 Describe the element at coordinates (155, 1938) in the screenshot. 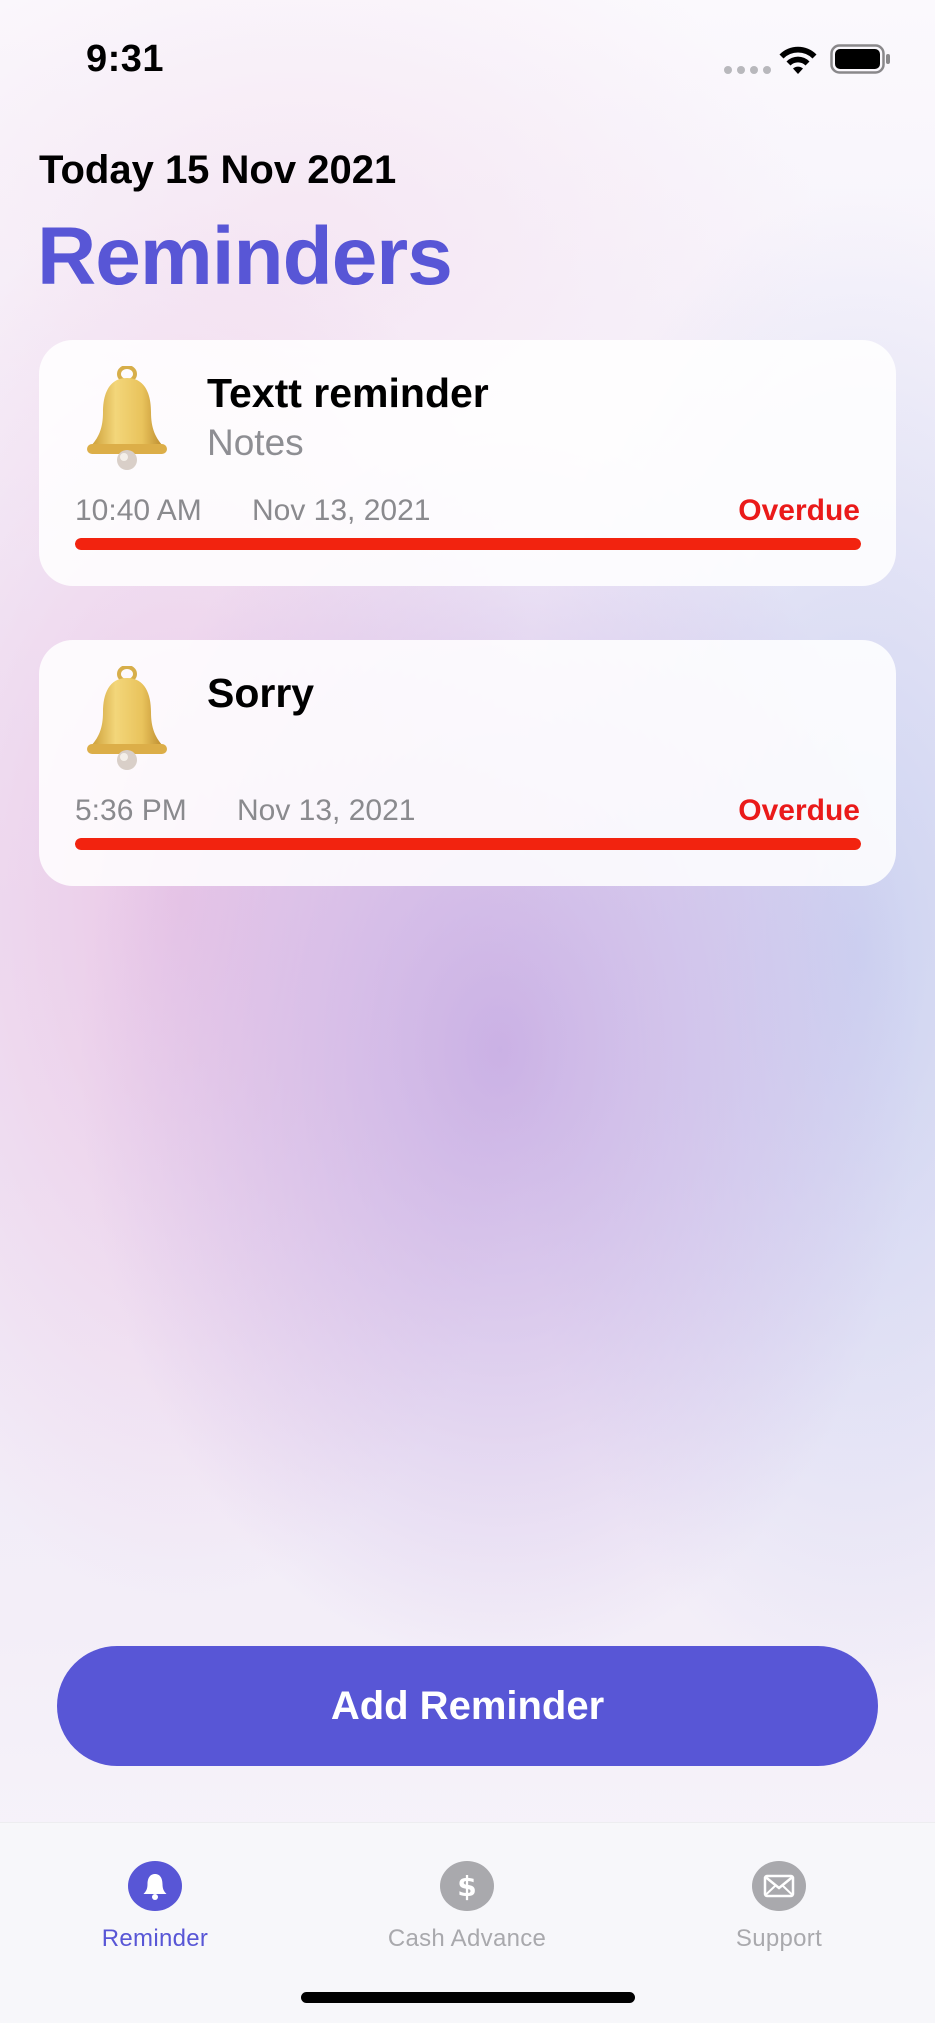

I see `tab-label: Reminder` at that location.